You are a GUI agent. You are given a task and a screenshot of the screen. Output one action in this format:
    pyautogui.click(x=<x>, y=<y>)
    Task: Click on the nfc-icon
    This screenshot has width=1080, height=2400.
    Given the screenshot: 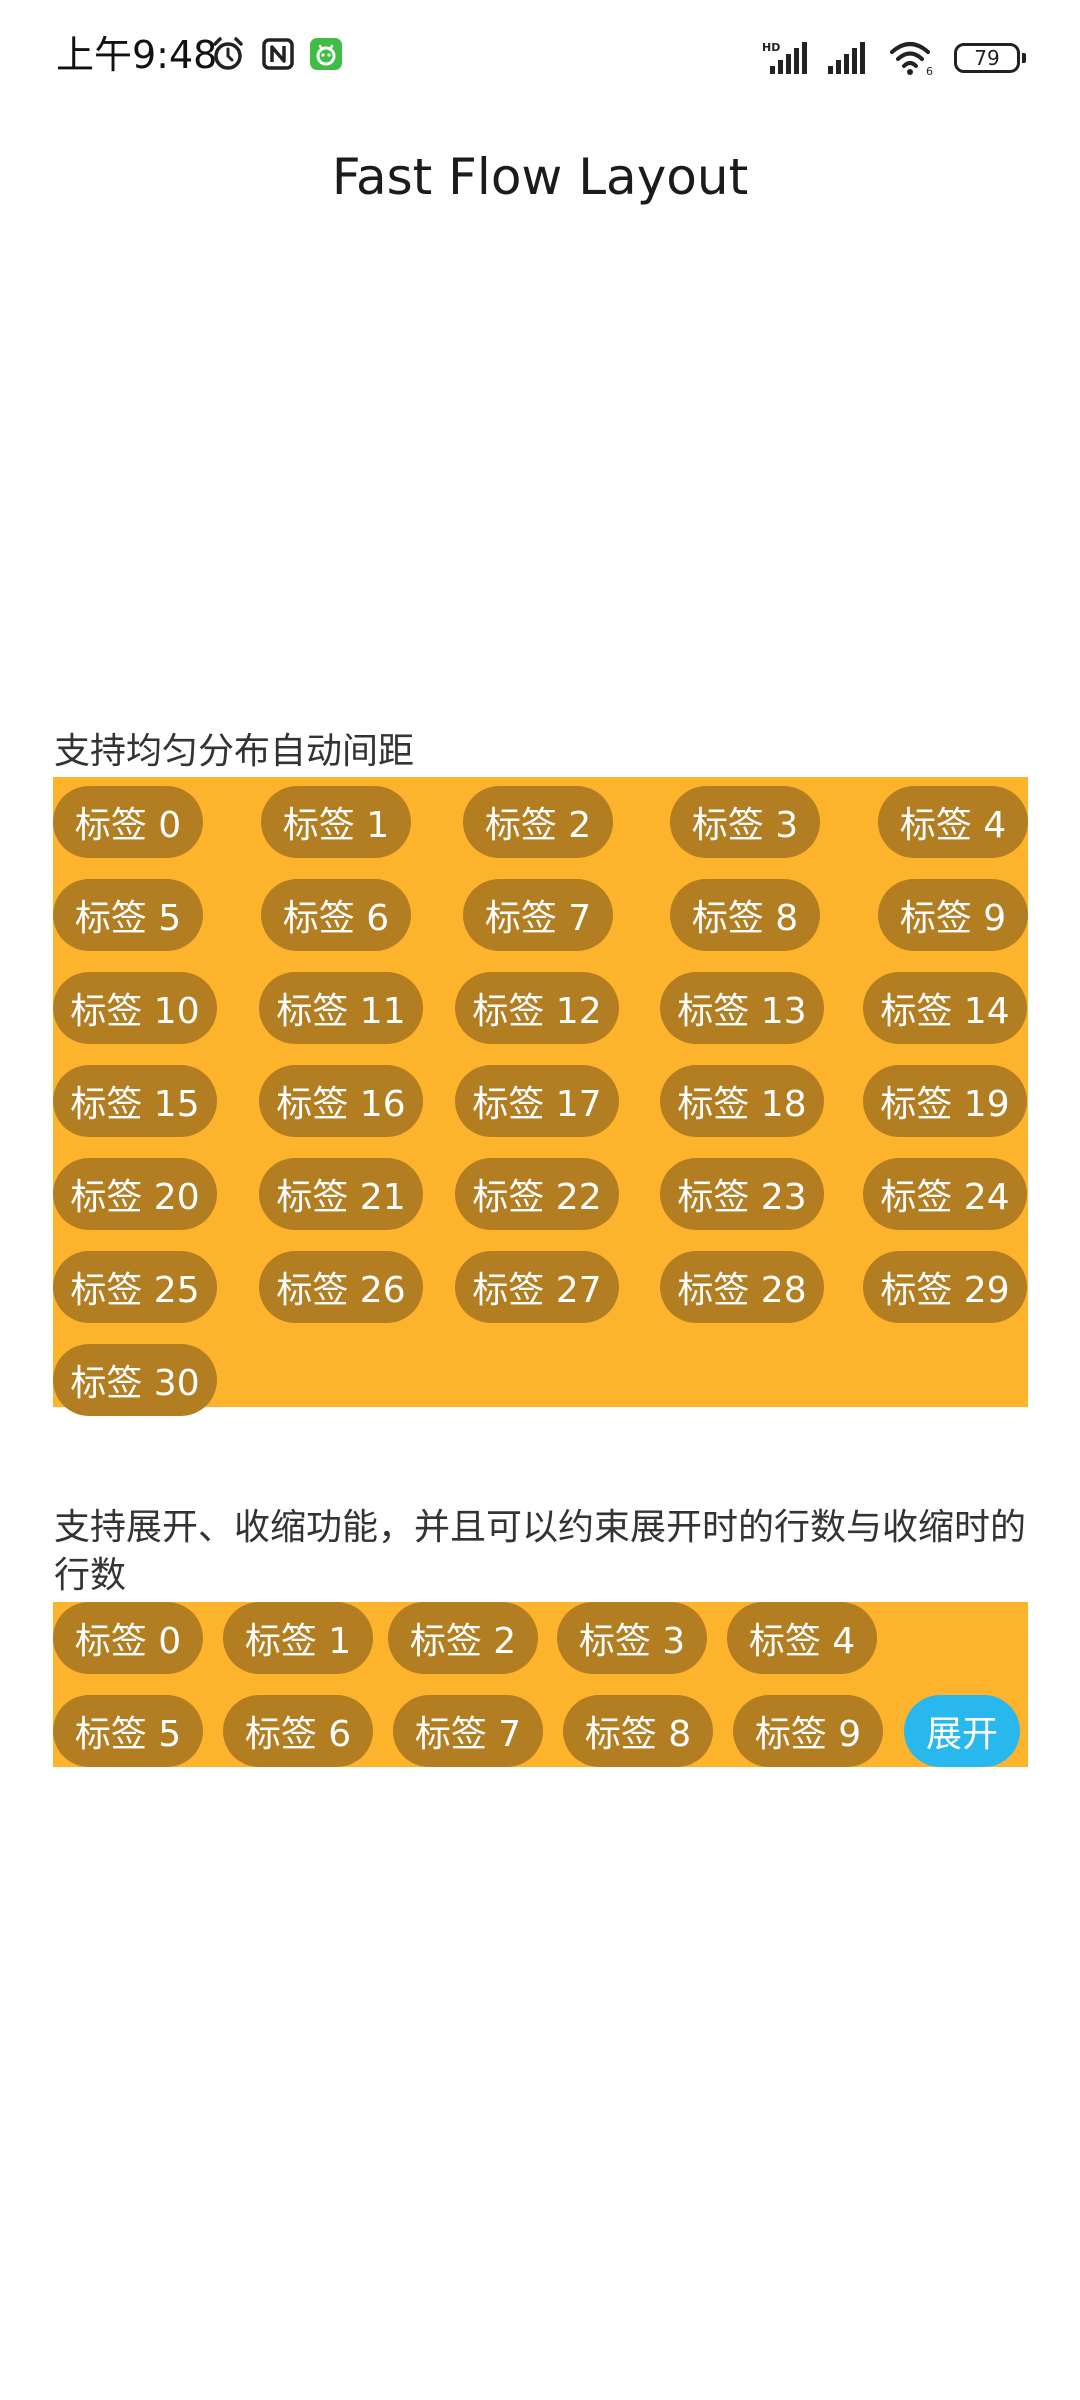 What is the action you would take?
    pyautogui.click(x=278, y=54)
    